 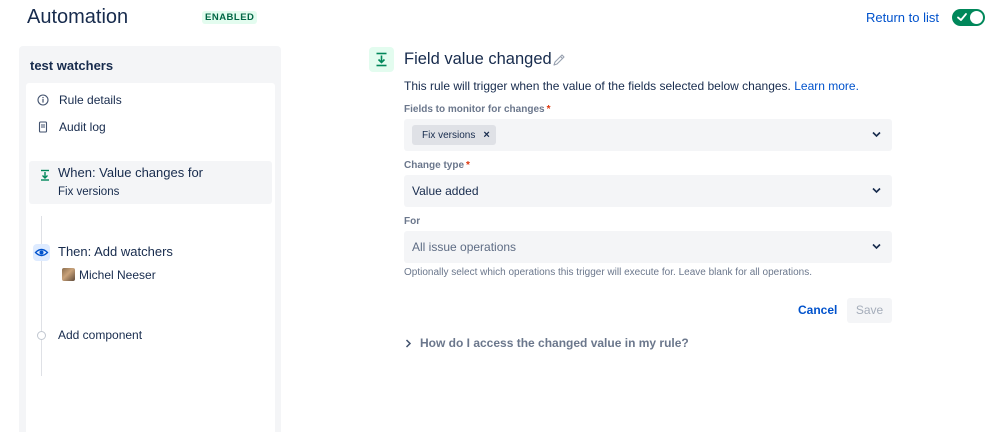 I want to click on cancel-button: Cancel, so click(x=817, y=310).